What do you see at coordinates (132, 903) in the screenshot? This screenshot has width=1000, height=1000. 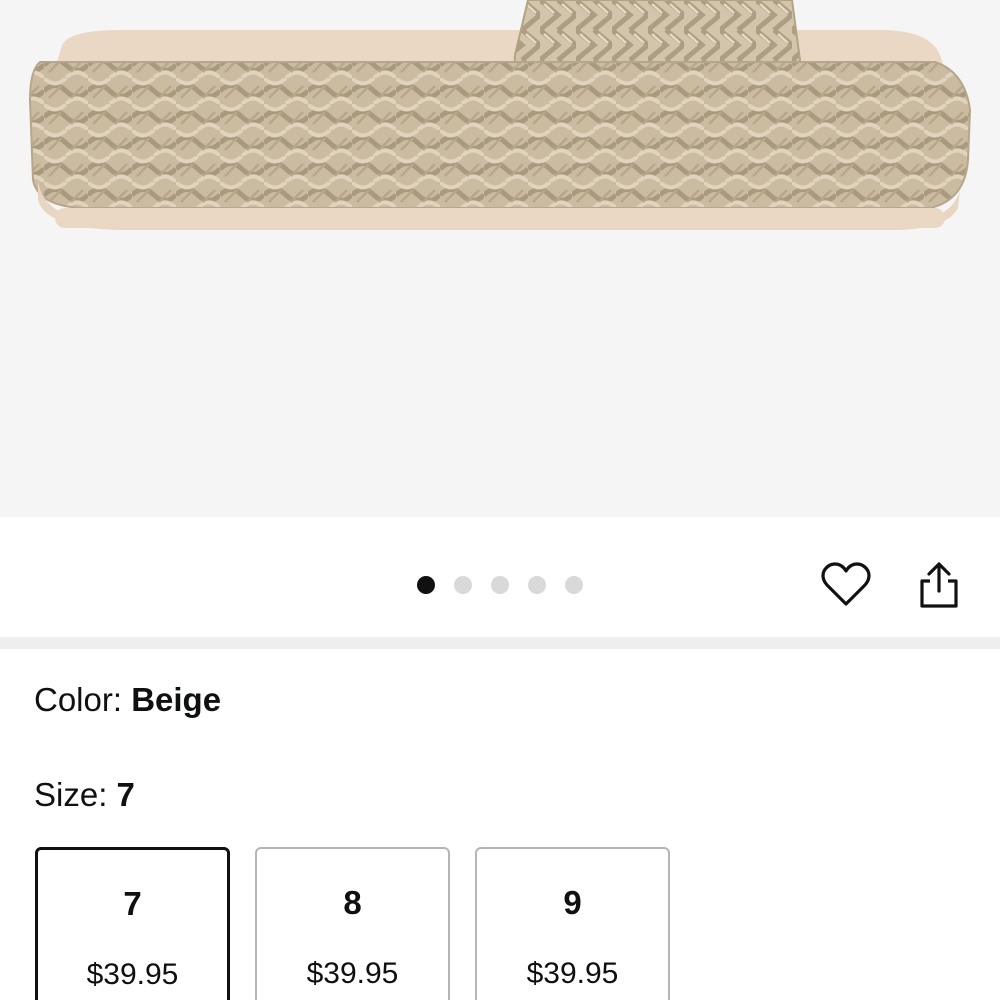 I see `size-option-number: 7` at bounding box center [132, 903].